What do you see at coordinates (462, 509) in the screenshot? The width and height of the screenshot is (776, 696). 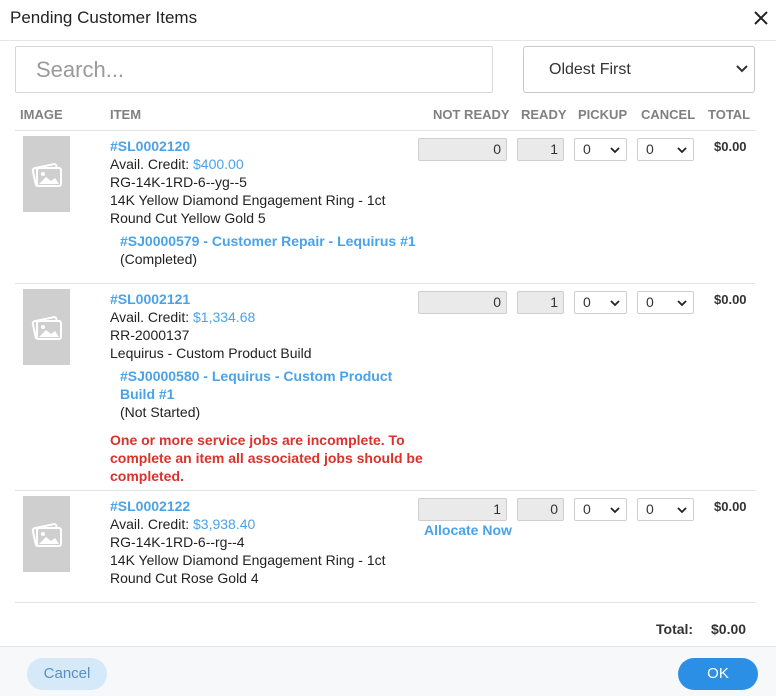 I see `not-ready-qty: 1` at bounding box center [462, 509].